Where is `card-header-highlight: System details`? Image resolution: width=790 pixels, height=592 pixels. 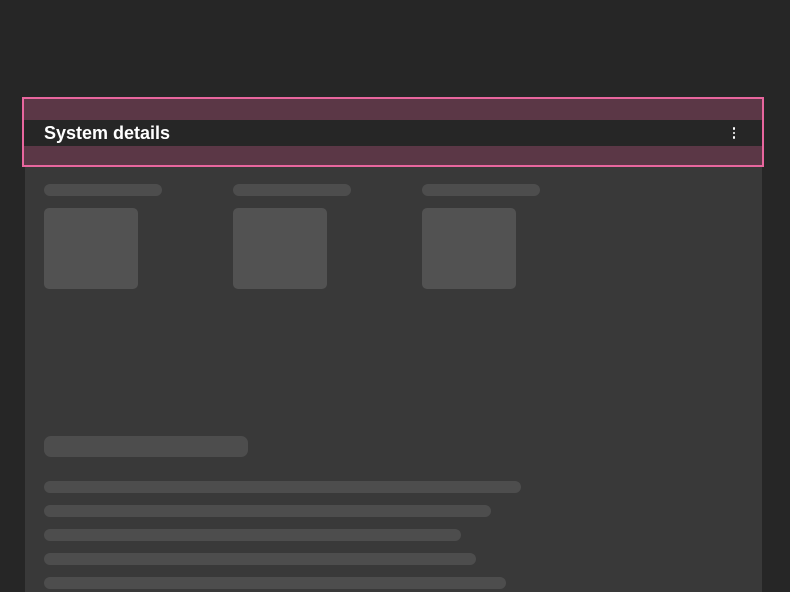
card-header-highlight: System details is located at coordinates (393, 132).